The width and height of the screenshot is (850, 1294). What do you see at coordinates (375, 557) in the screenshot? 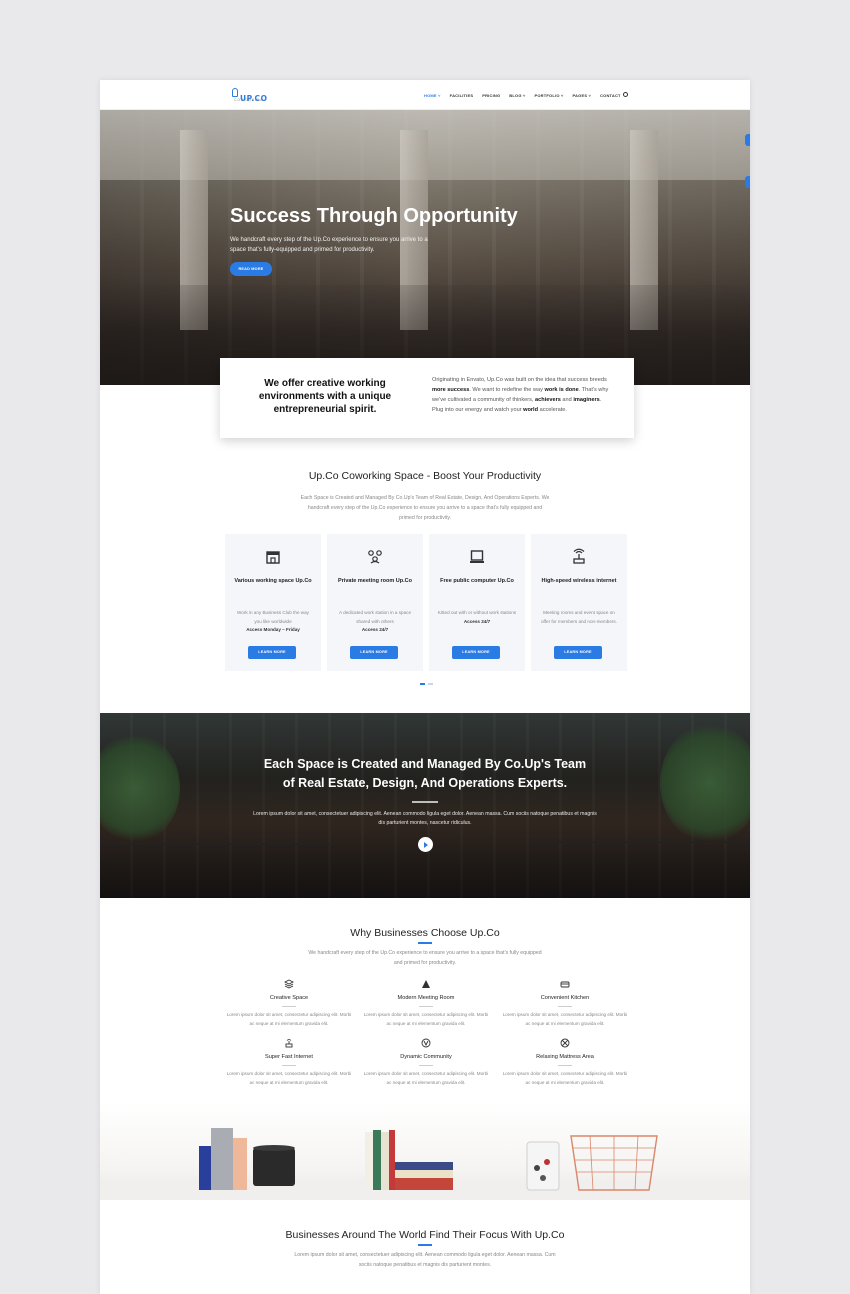
I see `people-icon` at bounding box center [375, 557].